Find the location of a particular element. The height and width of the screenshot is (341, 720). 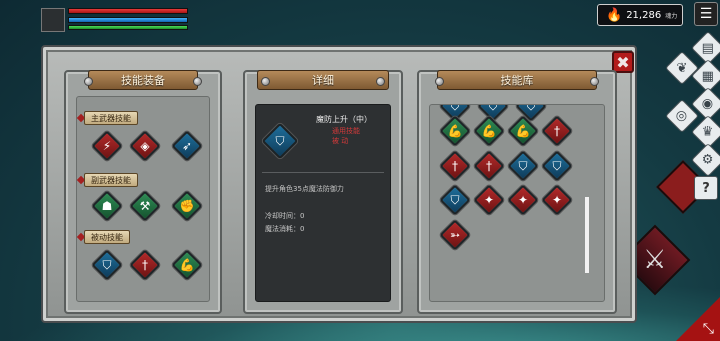

library-grid: ⛉ ⛉ ⛉ 💪 💪 💪 † † † ⛉ ⛉ ⛉ ✦ ✦ ✦ ➳ is located at coordinates (517, 203).